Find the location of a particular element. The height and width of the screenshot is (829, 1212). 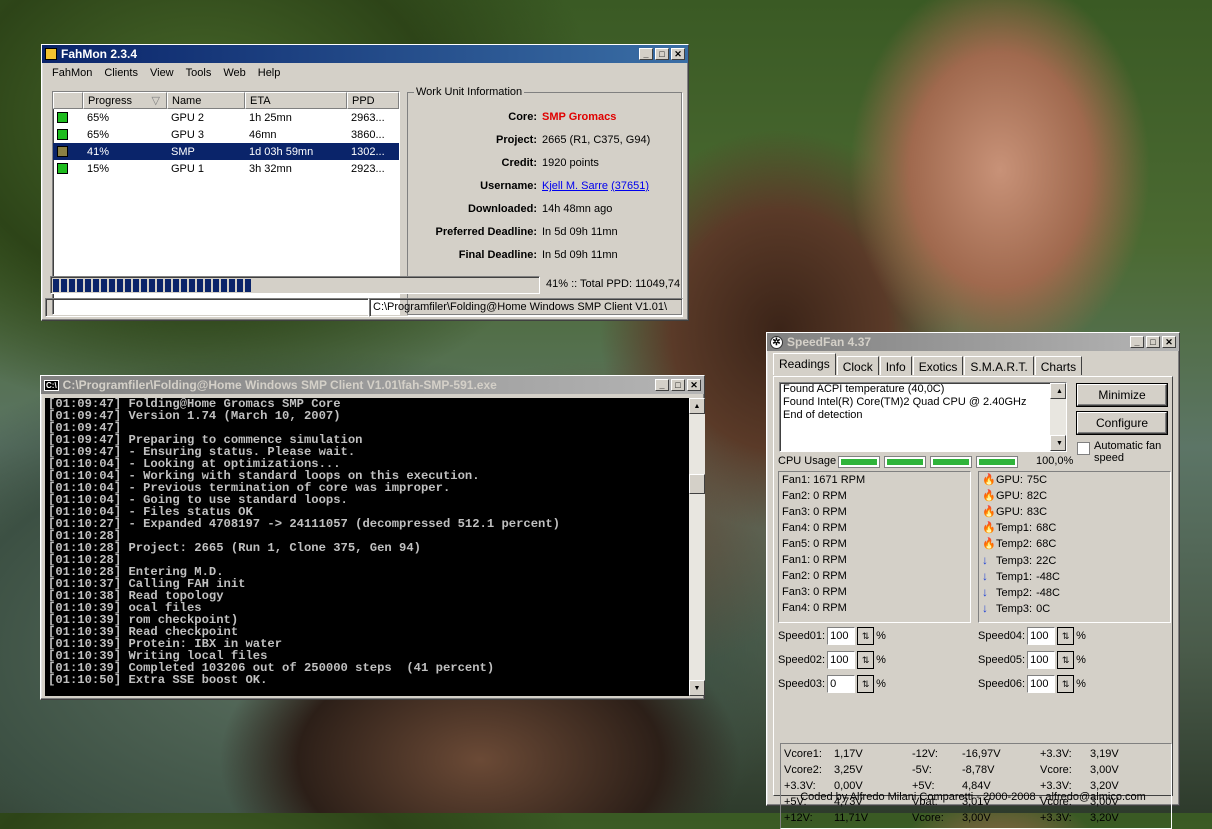

sort-desc-icon: ▽ is located at coordinates (155, 101).